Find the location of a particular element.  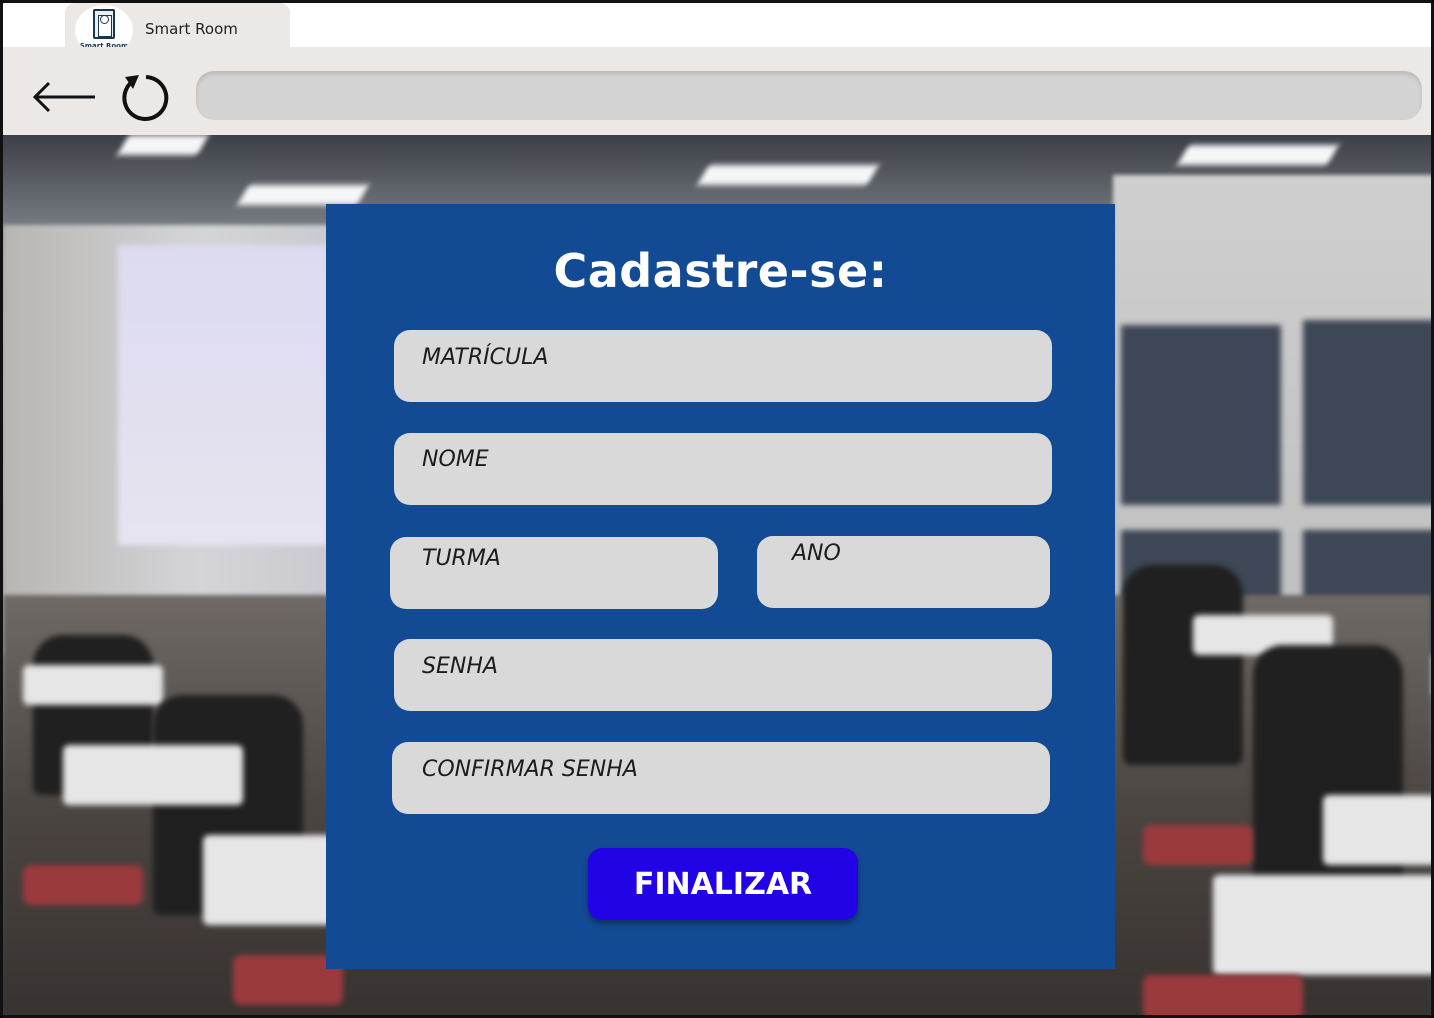

nome-field is located at coordinates (723, 469).